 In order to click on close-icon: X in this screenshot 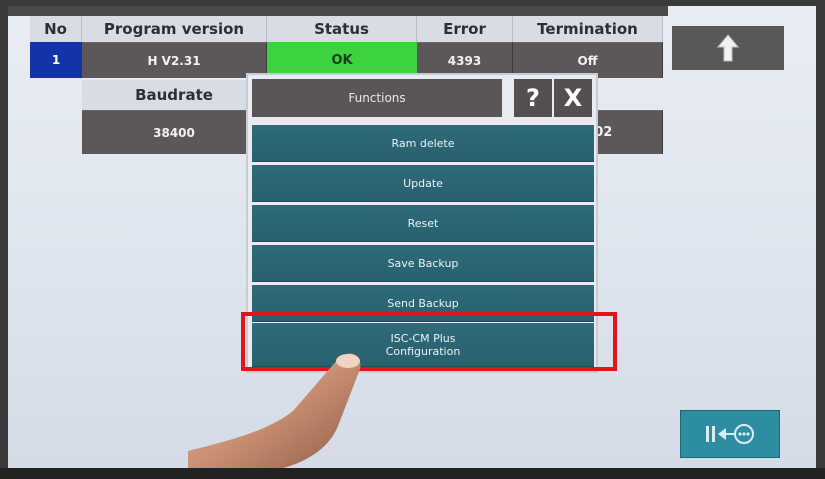, I will do `click(573, 98)`.